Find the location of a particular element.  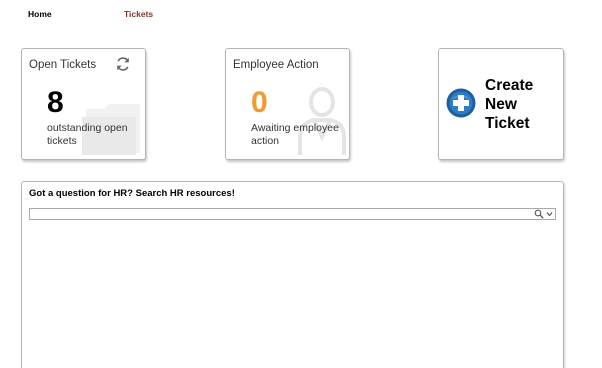

create-ticket-label: Create New Ticket is located at coordinates (509, 104).